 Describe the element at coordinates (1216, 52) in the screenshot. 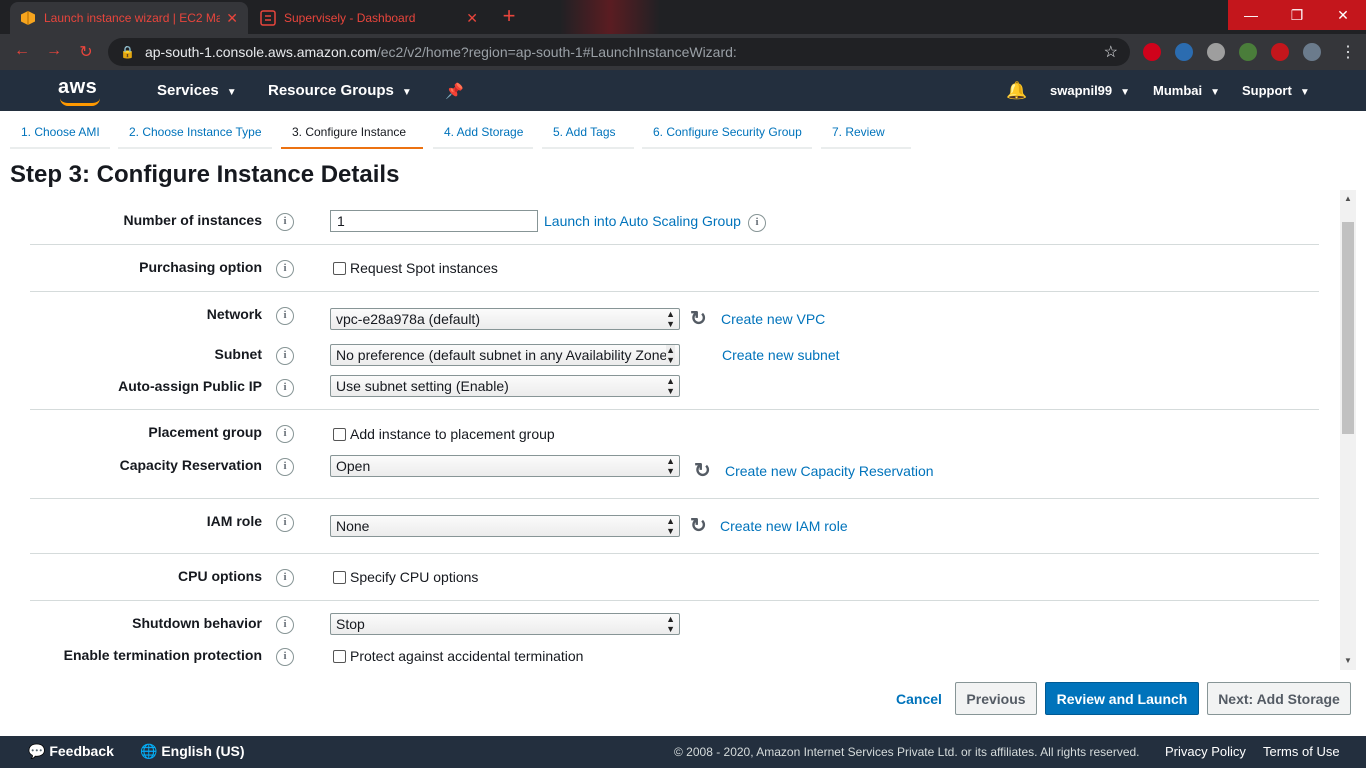

I see `extension-download-icon` at that location.